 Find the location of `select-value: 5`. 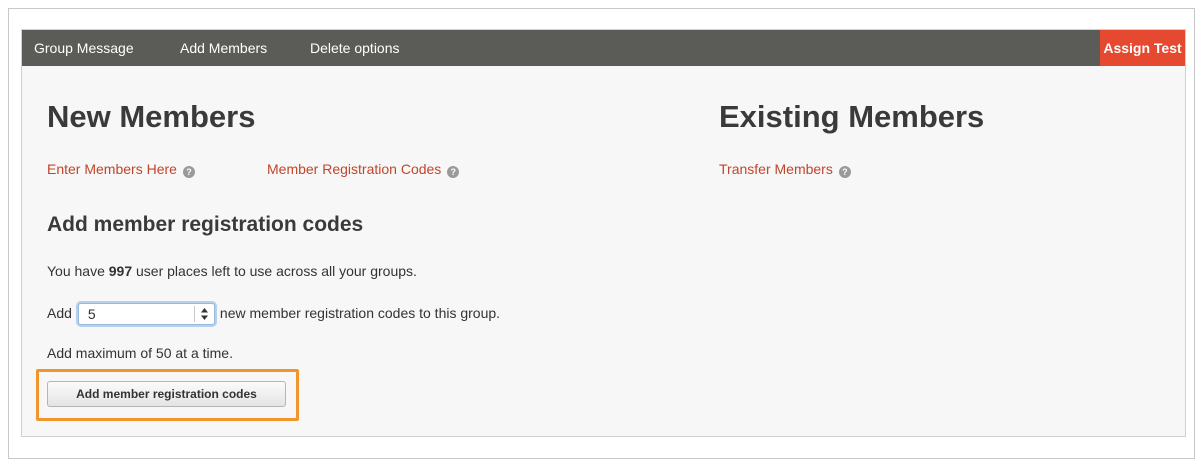

select-value: 5 is located at coordinates (91, 314).